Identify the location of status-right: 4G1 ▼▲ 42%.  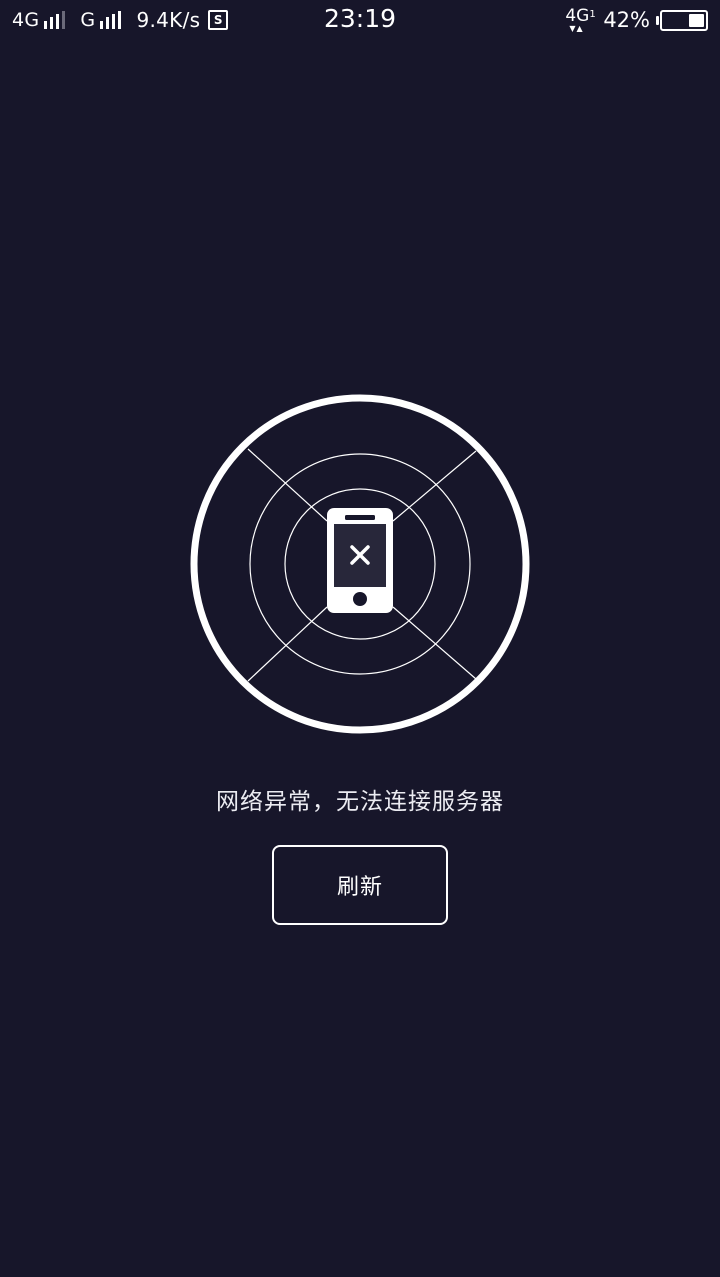
(636, 20).